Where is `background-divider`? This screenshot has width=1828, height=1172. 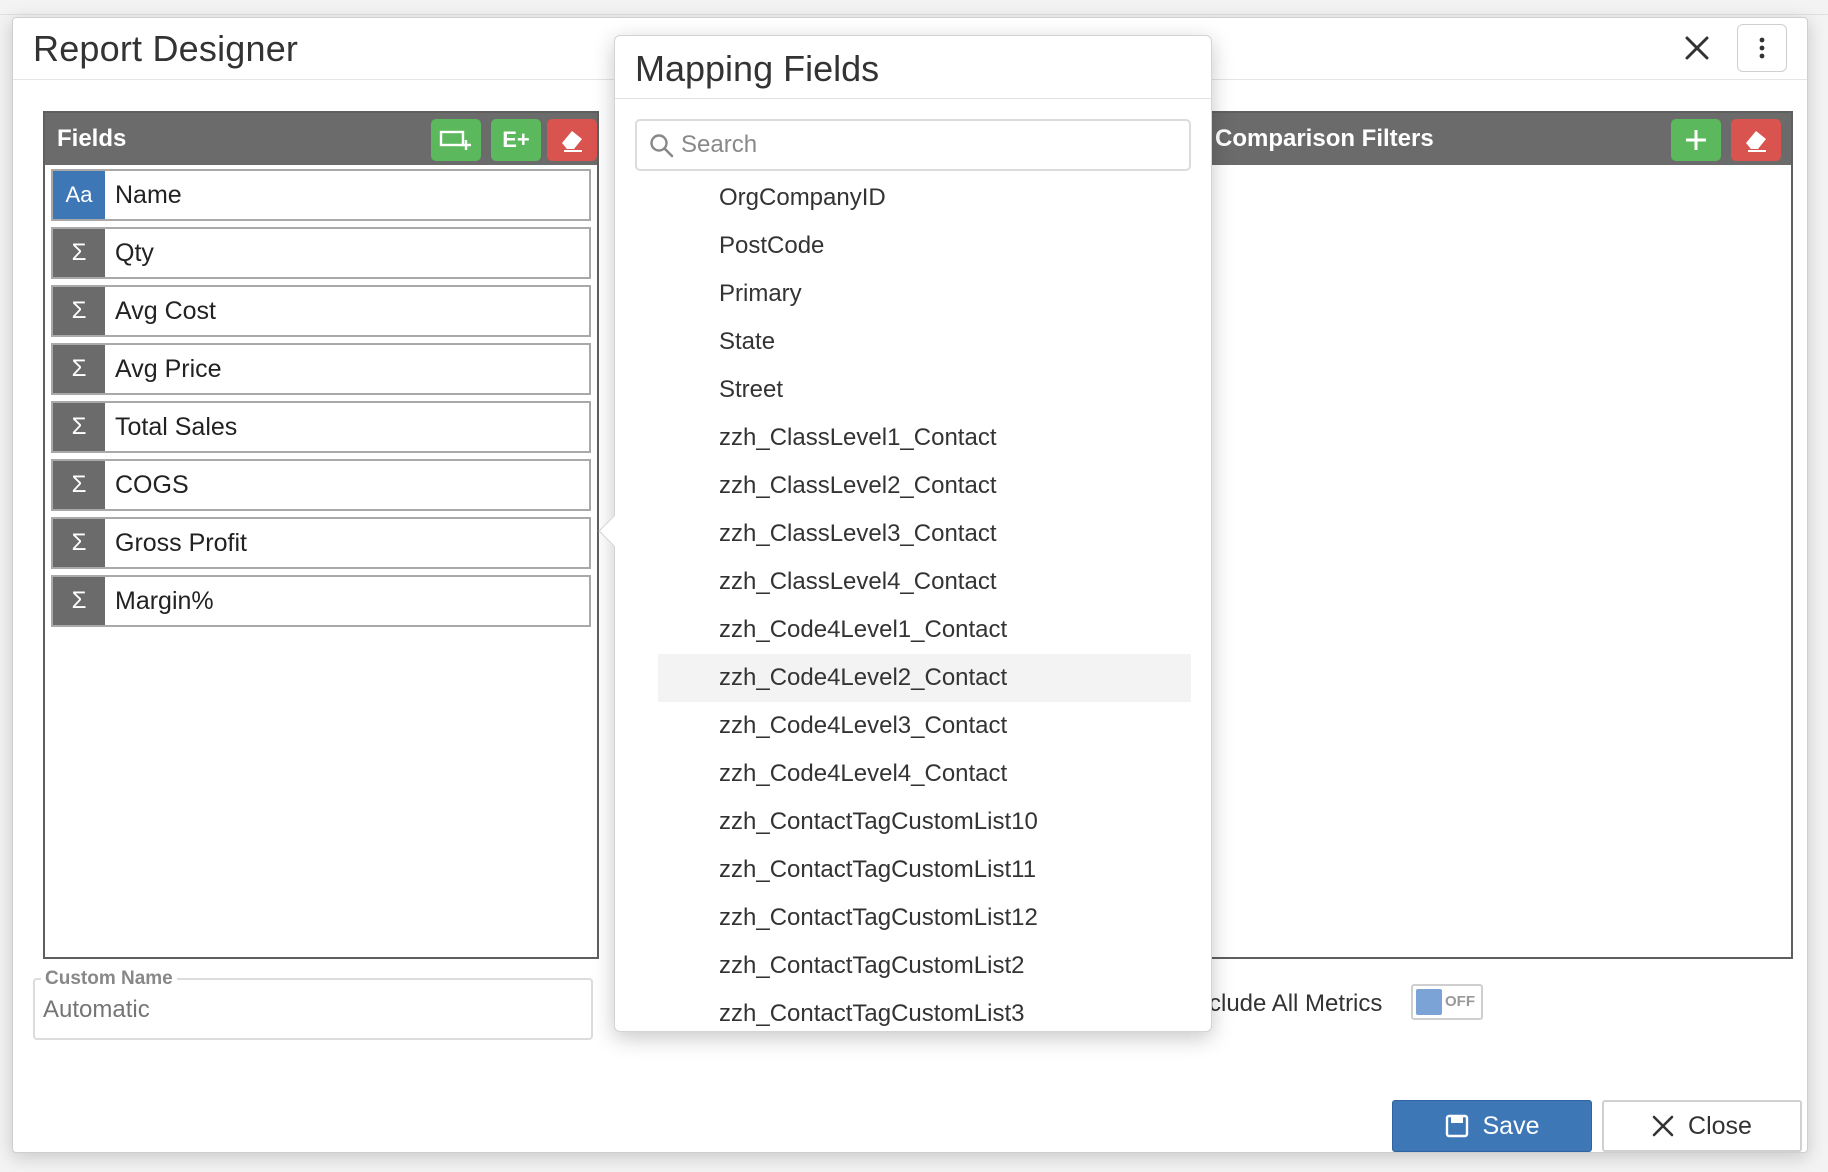
background-divider is located at coordinates (914, 14).